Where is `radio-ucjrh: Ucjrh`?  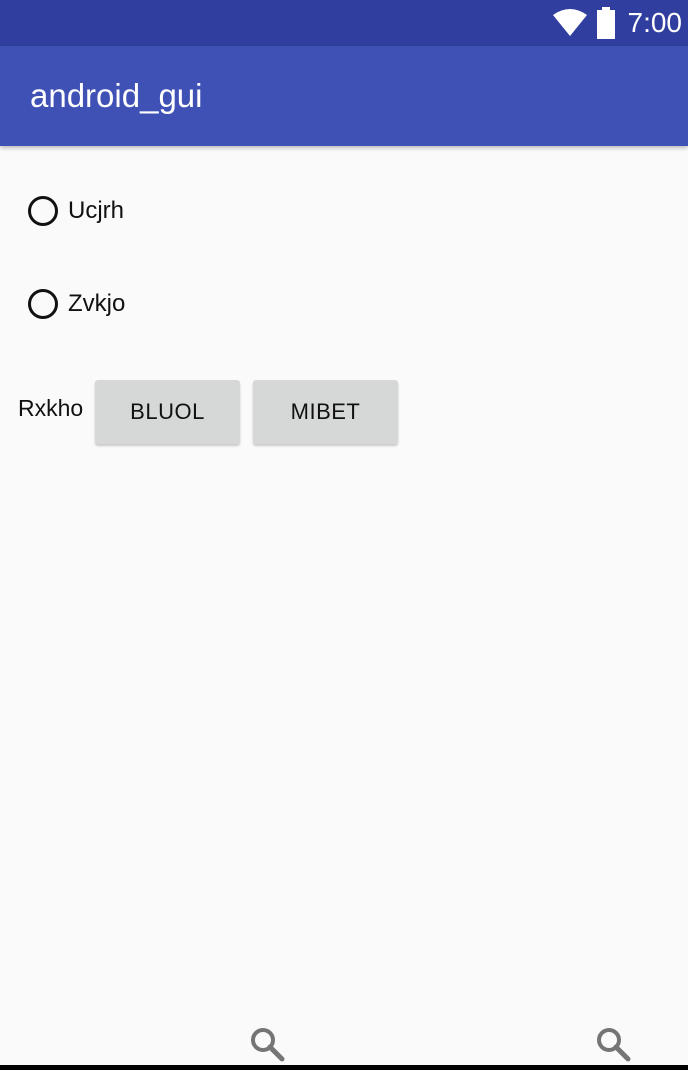
radio-ucjrh: Ucjrh is located at coordinates (76, 211).